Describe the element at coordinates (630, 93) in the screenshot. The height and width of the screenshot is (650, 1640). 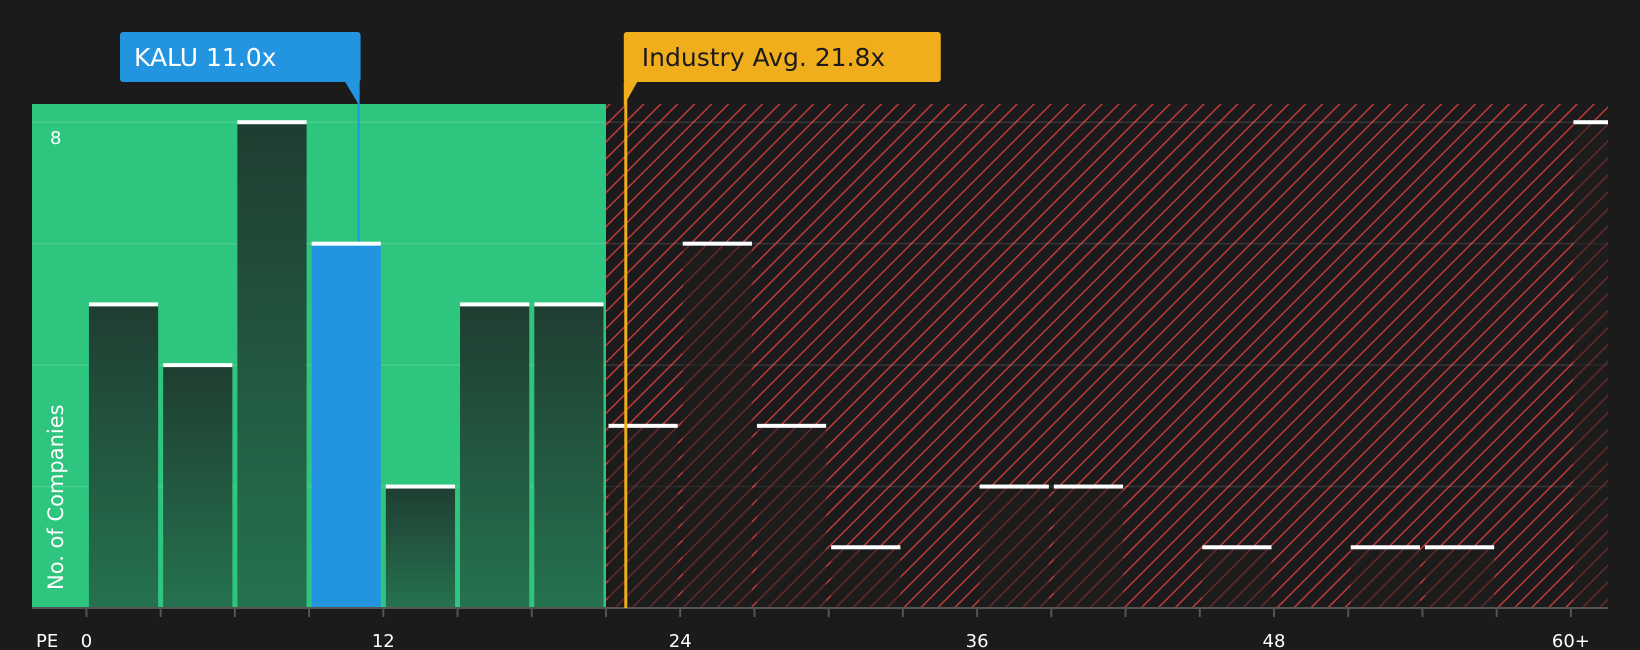
I see `industry-avg-pointer` at that location.